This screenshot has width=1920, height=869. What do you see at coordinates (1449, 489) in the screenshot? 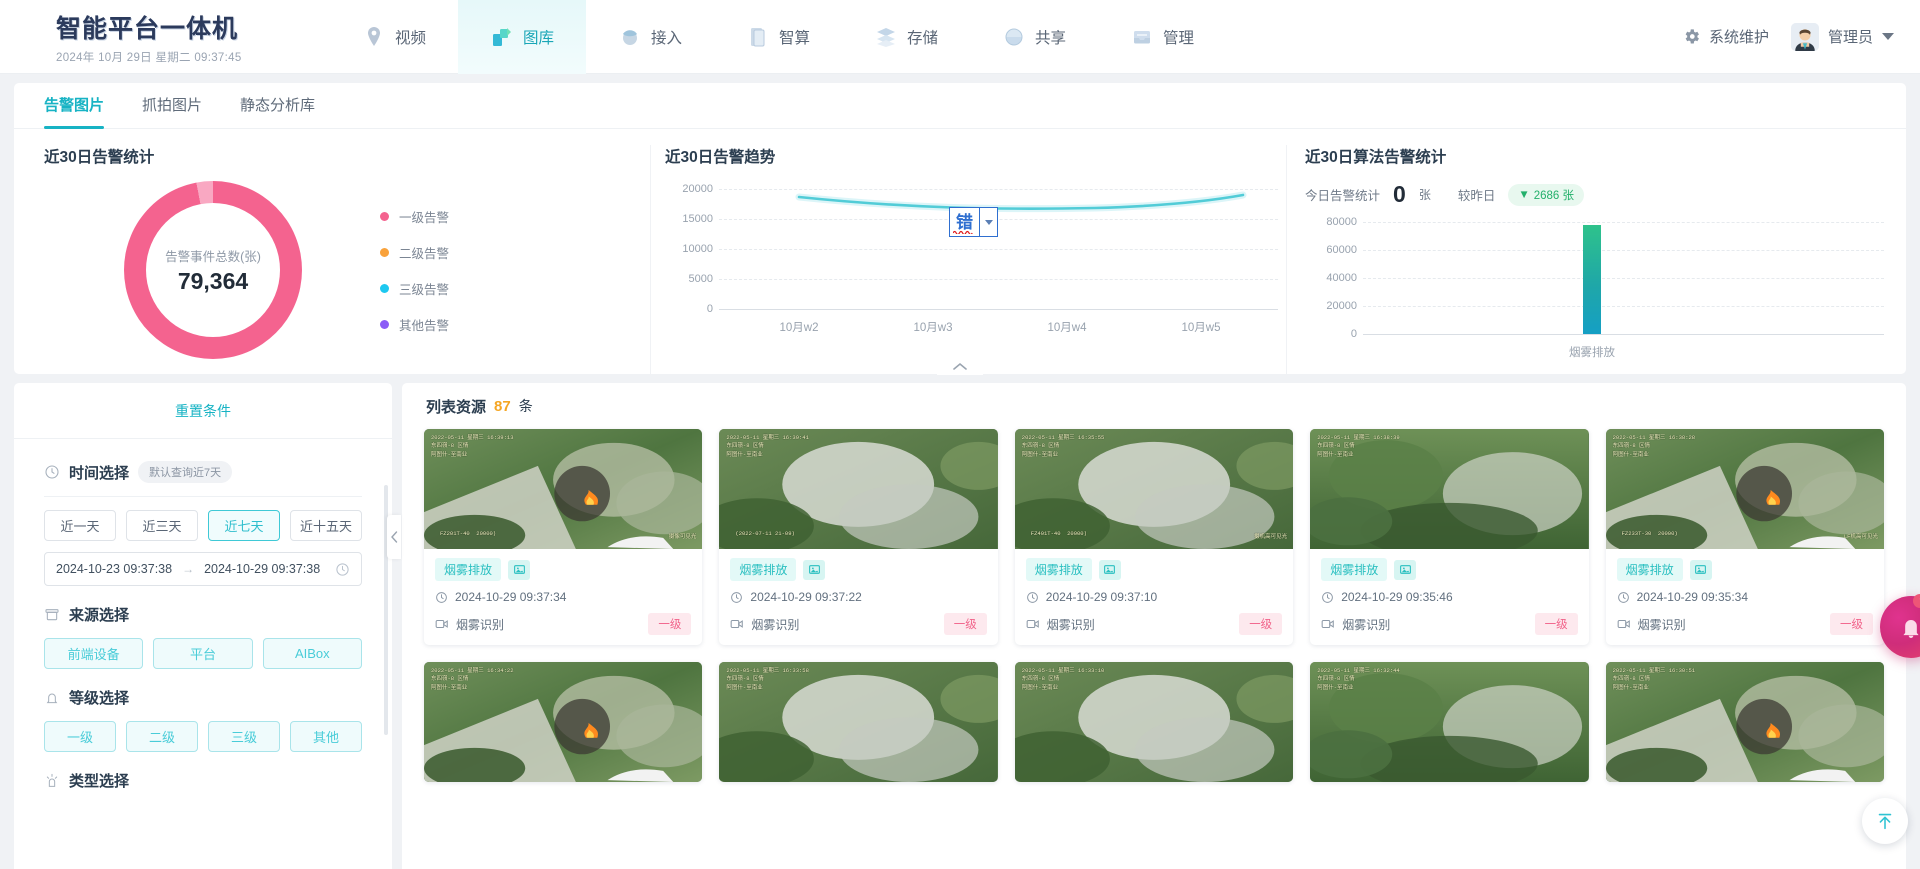
I see `alarm-thumbnail: 2022-05-11 星期三 16:38:39 东四嶺-8 区情 阿图什-至南业` at bounding box center [1449, 489].